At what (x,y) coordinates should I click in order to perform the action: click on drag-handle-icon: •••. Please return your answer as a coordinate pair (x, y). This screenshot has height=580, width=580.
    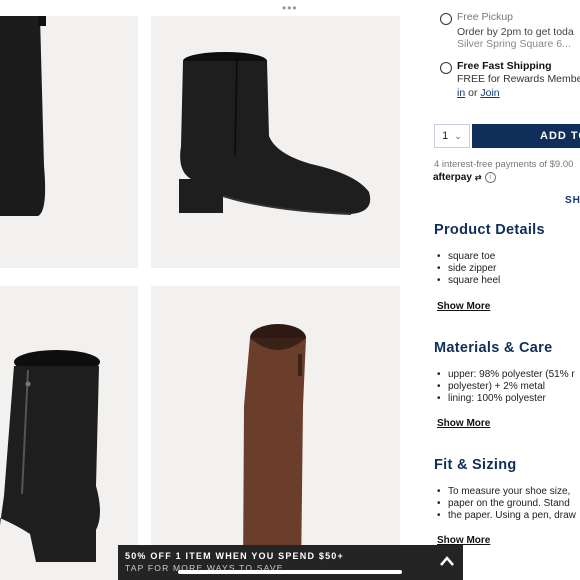
    Looking at the image, I should click on (290, 8).